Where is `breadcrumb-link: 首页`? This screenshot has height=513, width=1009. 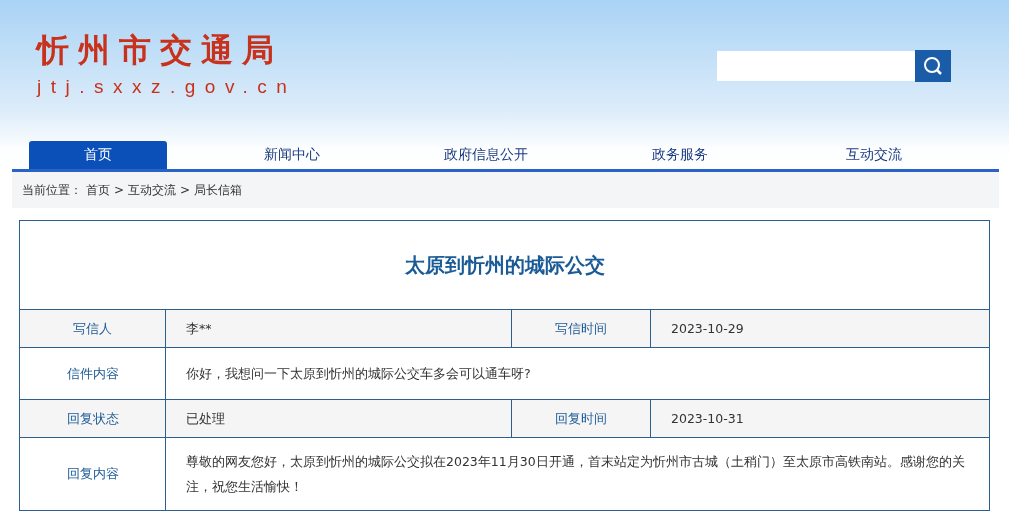
breadcrumb-link: 首页 is located at coordinates (98, 190).